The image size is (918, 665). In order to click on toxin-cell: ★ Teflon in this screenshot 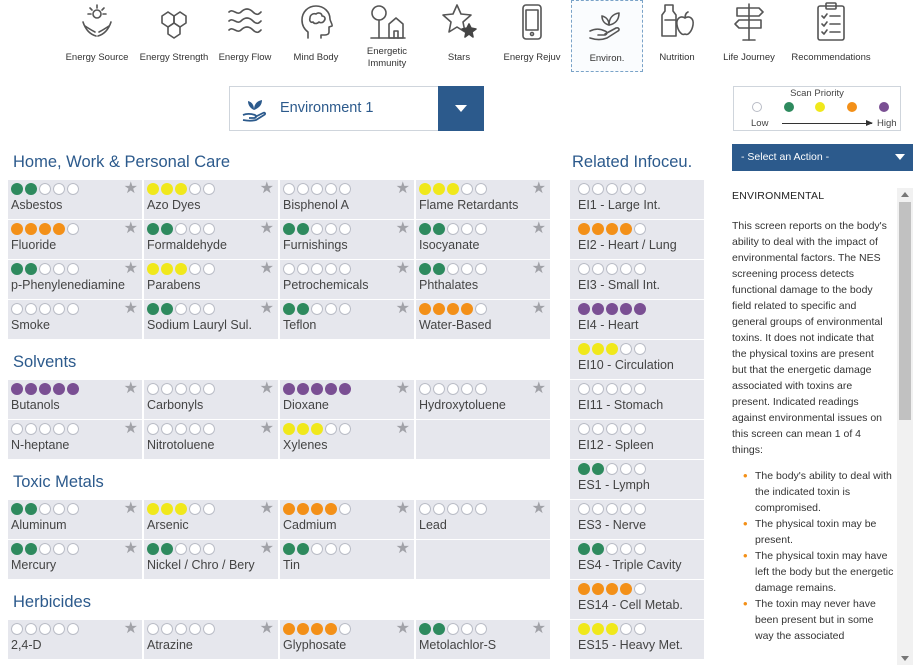, I will do `click(347, 320)`.